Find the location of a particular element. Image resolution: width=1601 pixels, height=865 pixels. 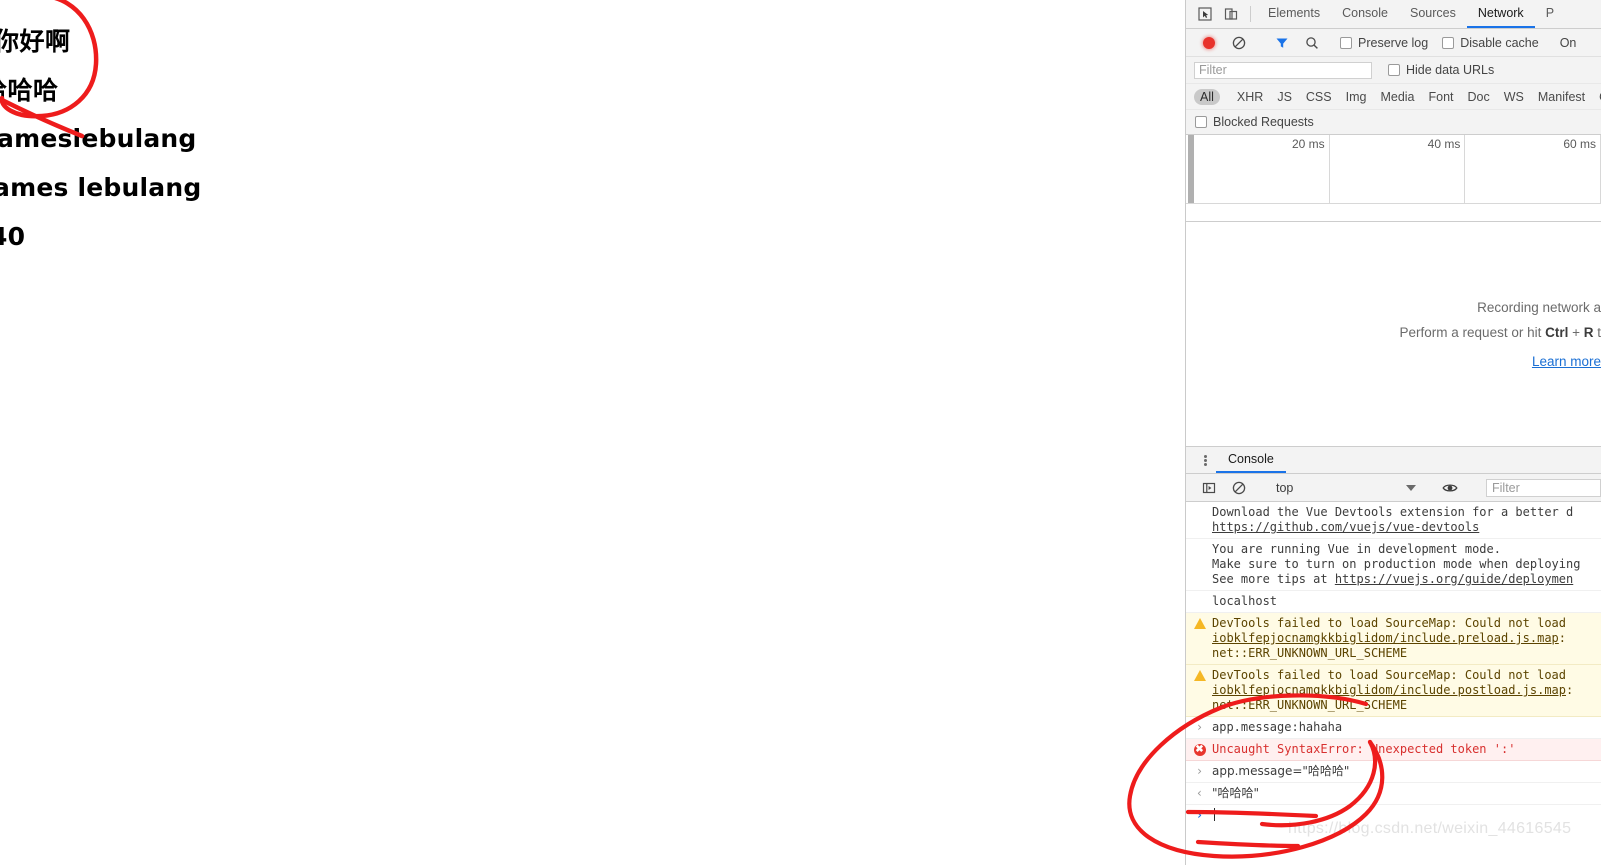

more-options-icon is located at coordinates (1205, 460).